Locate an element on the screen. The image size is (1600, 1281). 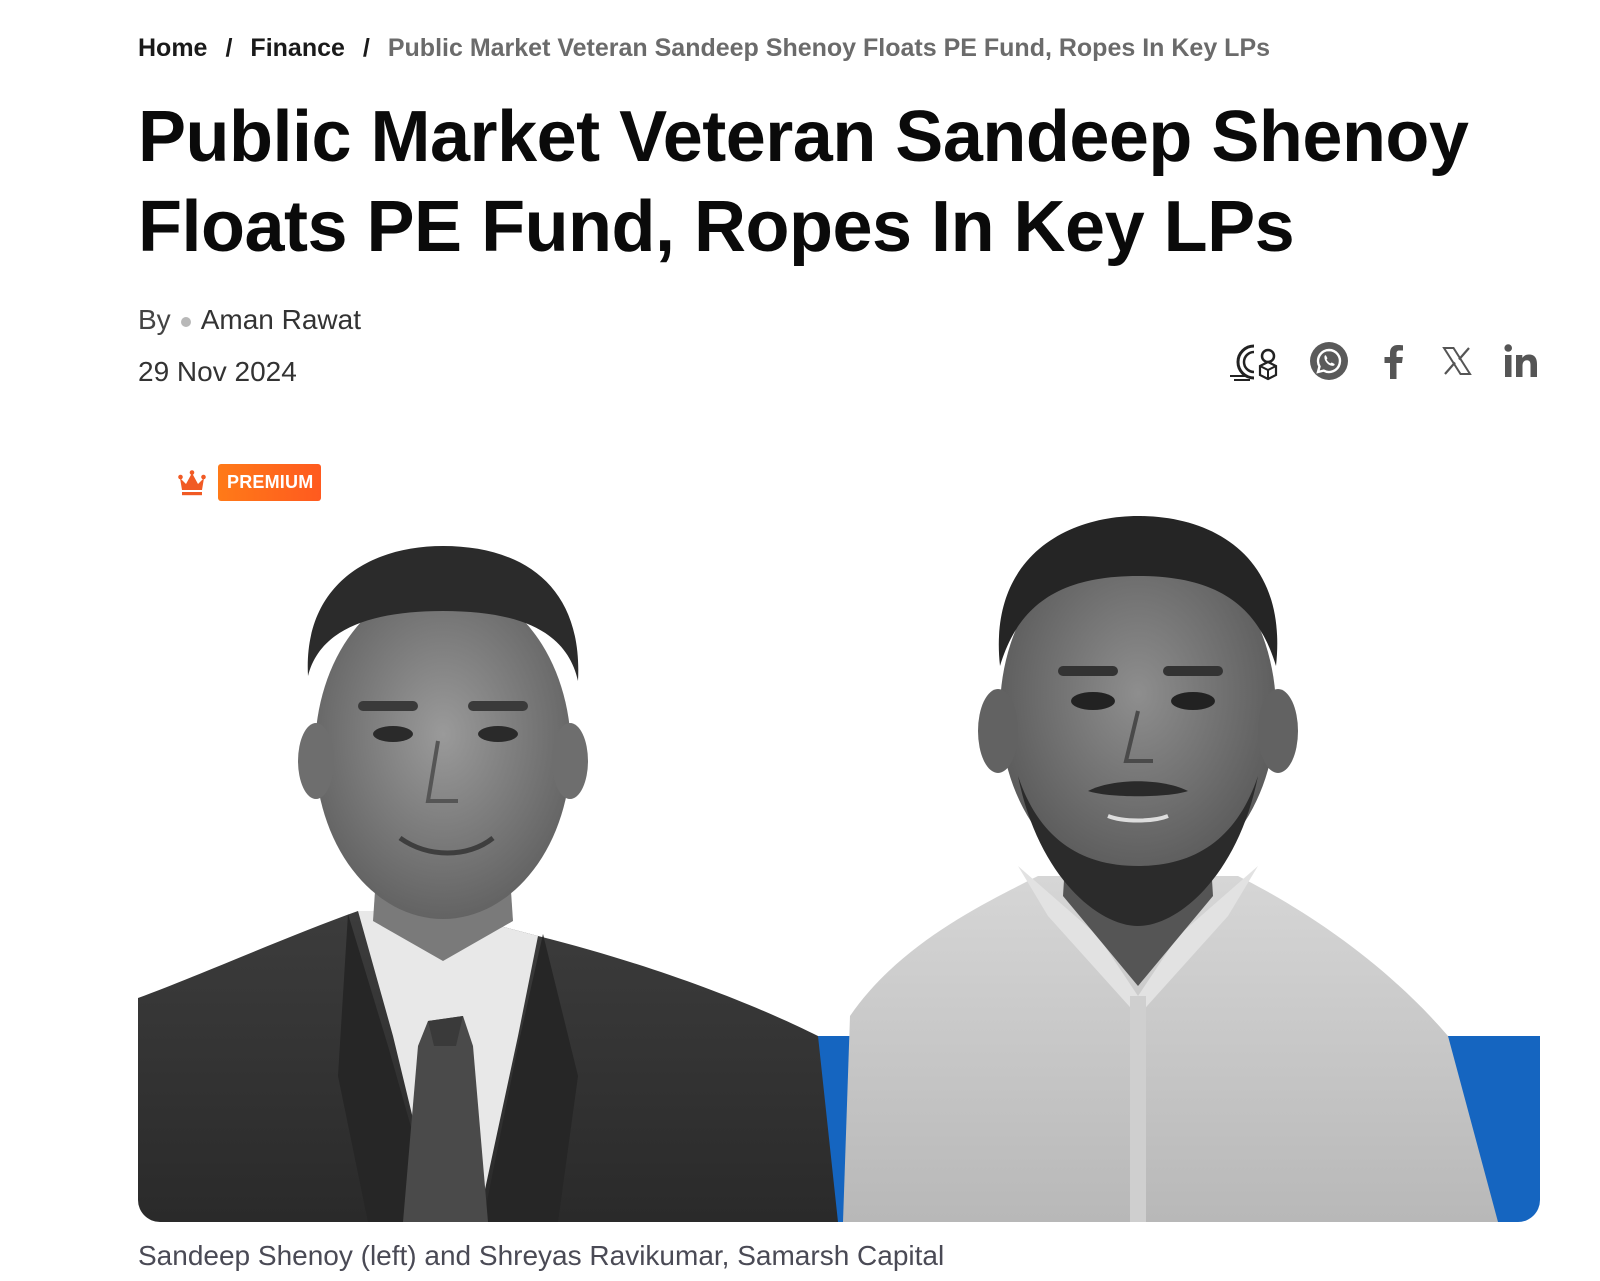
breadcrumb-home-link: Home is located at coordinates (172, 48).